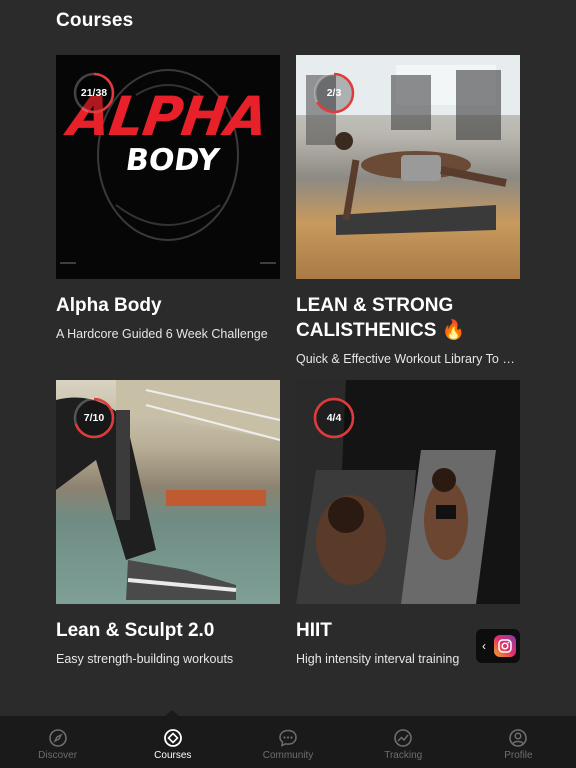  What do you see at coordinates (95, 20) in the screenshot?
I see `page-title: Courses` at bounding box center [95, 20].